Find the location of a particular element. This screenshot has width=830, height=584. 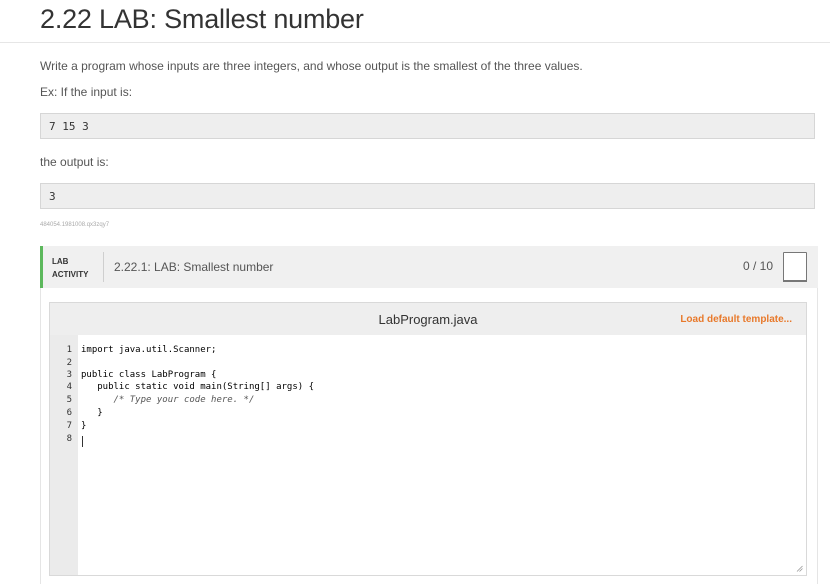

line-number: 4 is located at coordinates (69, 387).